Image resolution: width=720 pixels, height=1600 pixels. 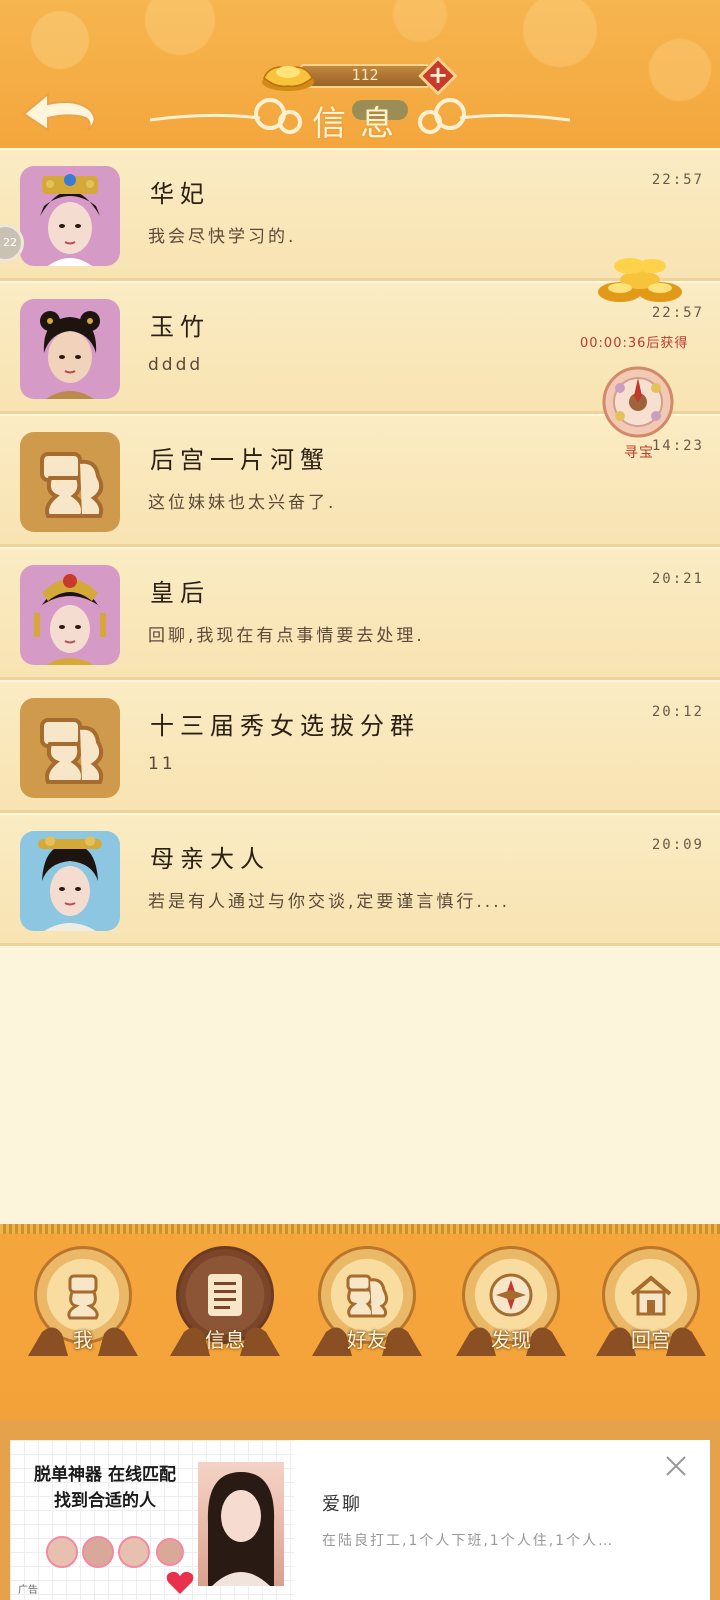 I want to click on message-time: 22:57, so click(x=677, y=180).